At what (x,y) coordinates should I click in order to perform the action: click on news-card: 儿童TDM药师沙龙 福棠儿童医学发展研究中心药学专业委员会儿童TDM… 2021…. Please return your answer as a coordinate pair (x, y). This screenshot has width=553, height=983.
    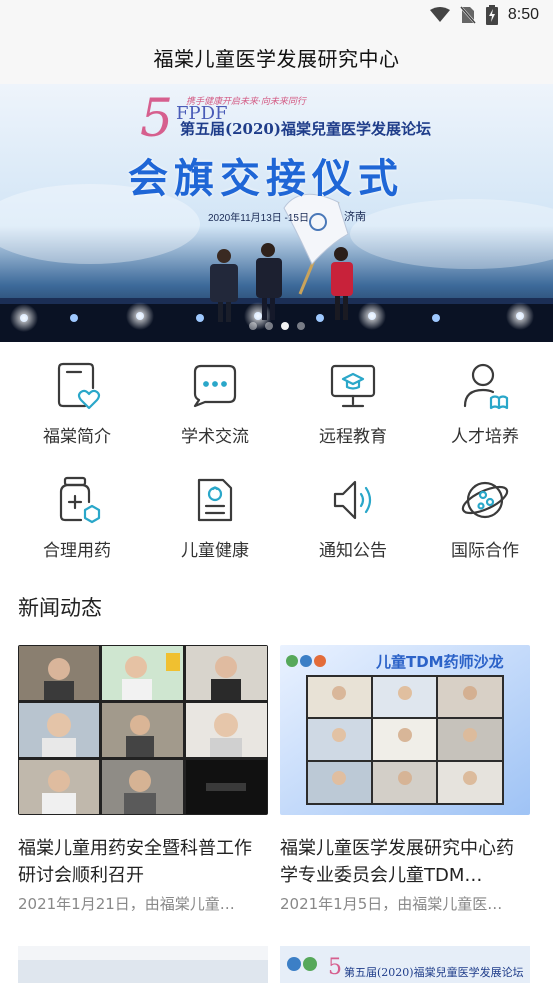
    Looking at the image, I should click on (405, 779).